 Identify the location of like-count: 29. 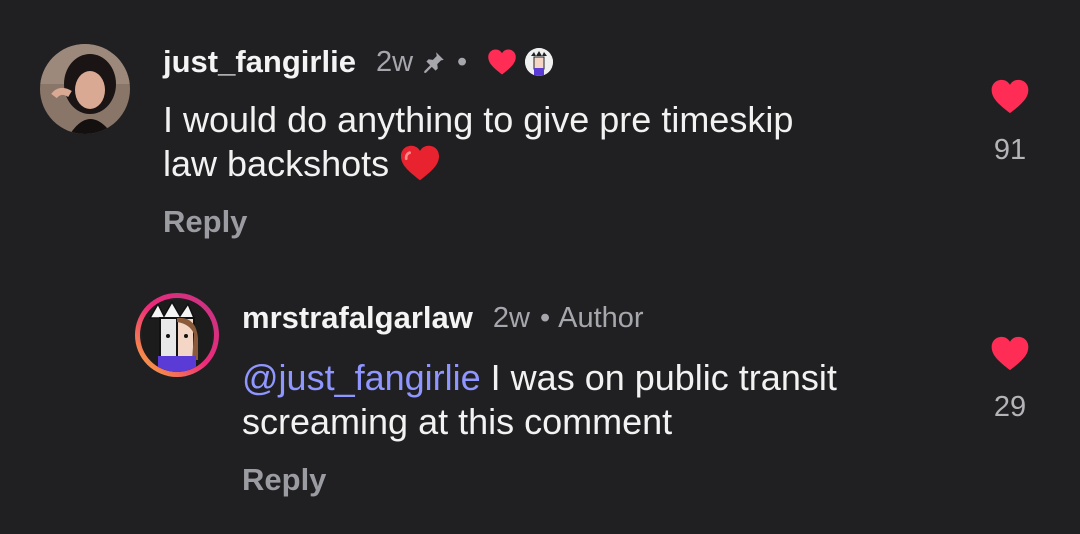
(1010, 407).